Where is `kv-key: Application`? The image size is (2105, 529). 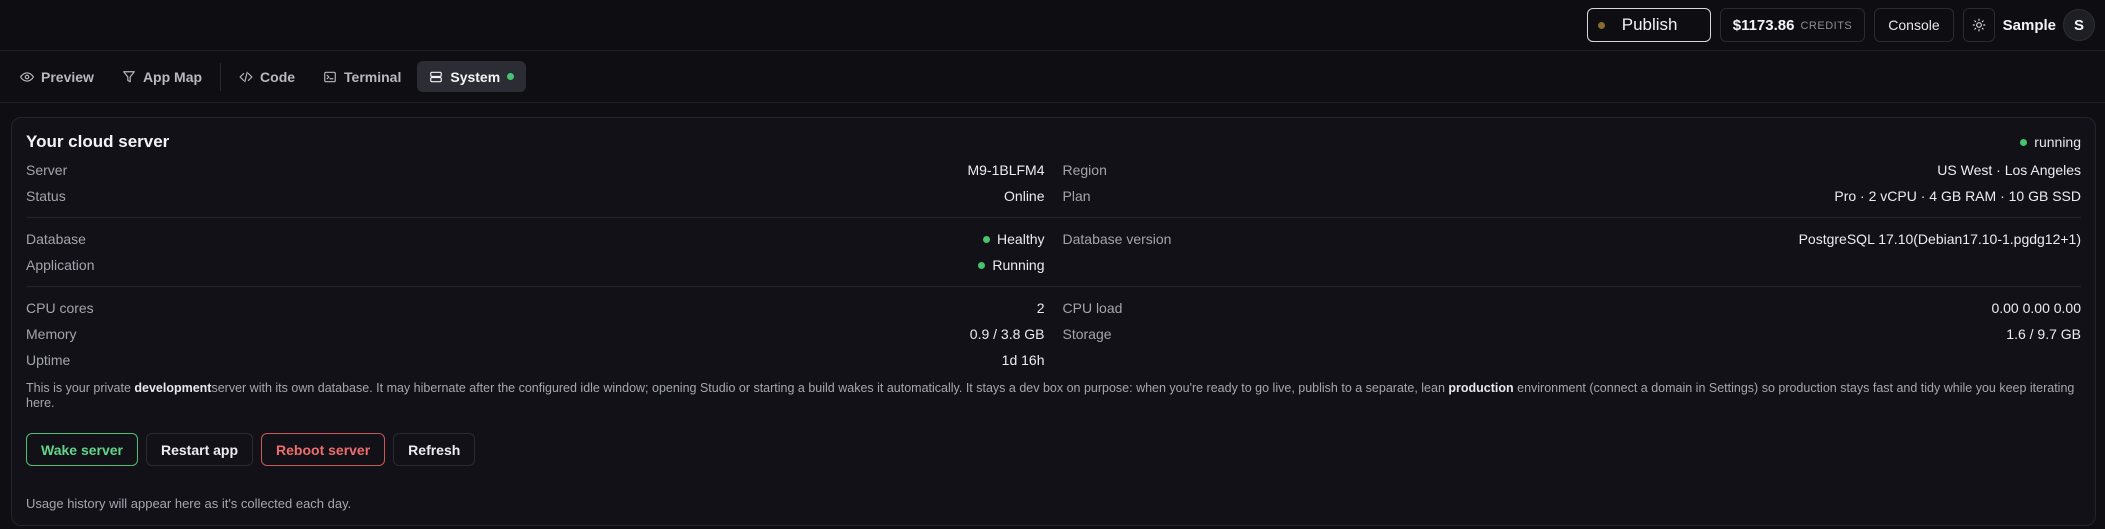
kv-key: Application is located at coordinates (60, 265).